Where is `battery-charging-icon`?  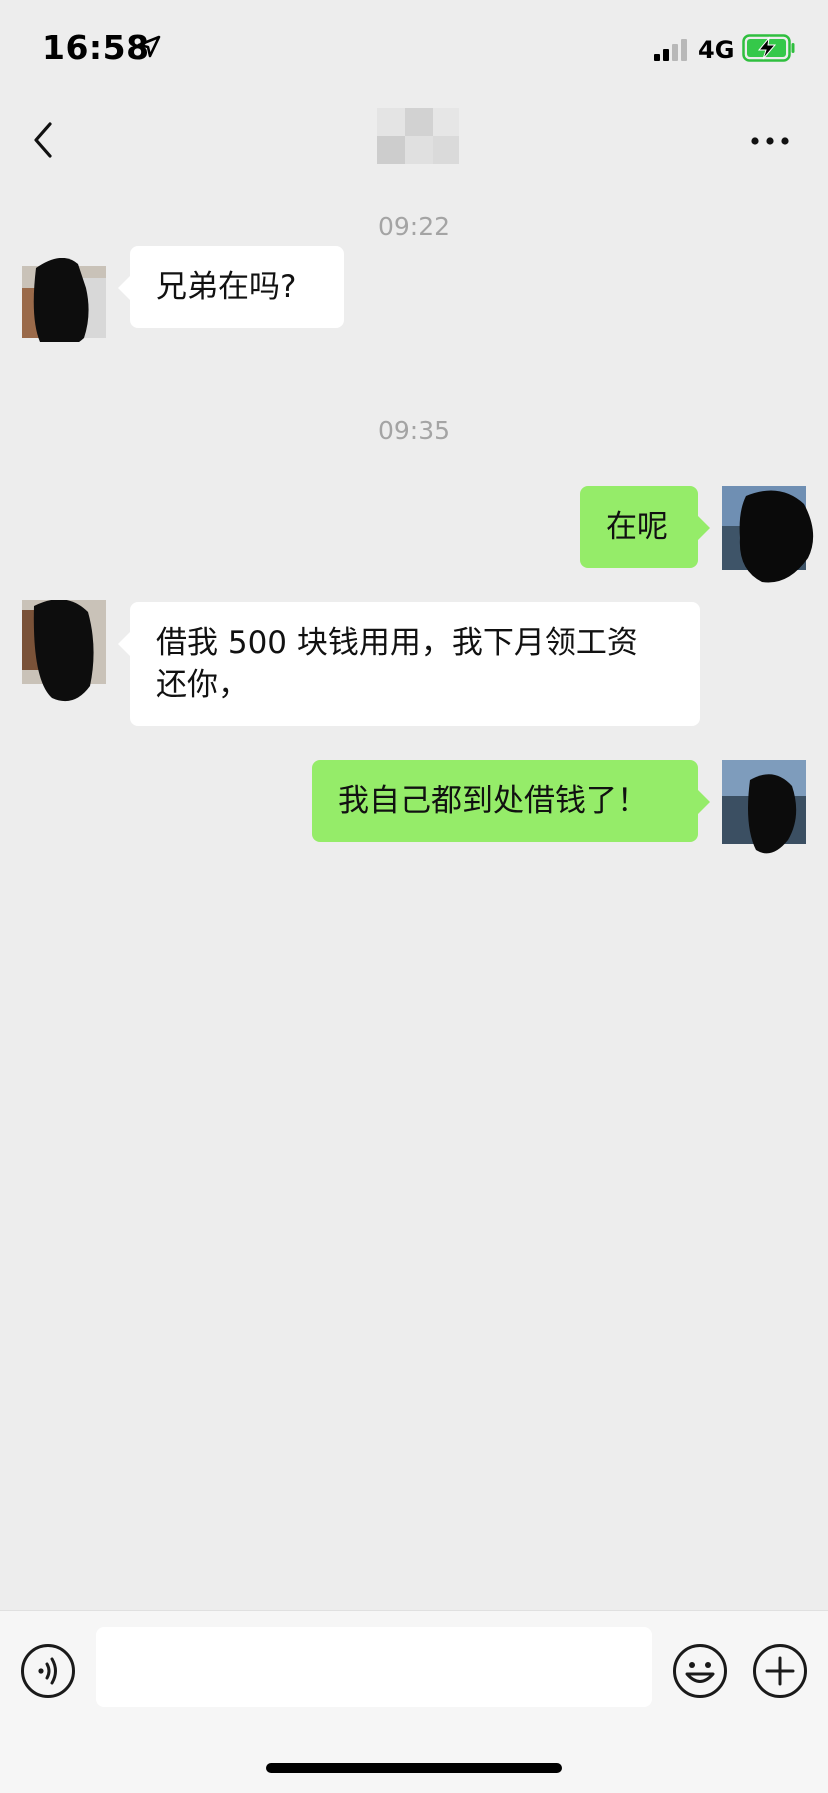
battery-charging-icon is located at coordinates (768, 48).